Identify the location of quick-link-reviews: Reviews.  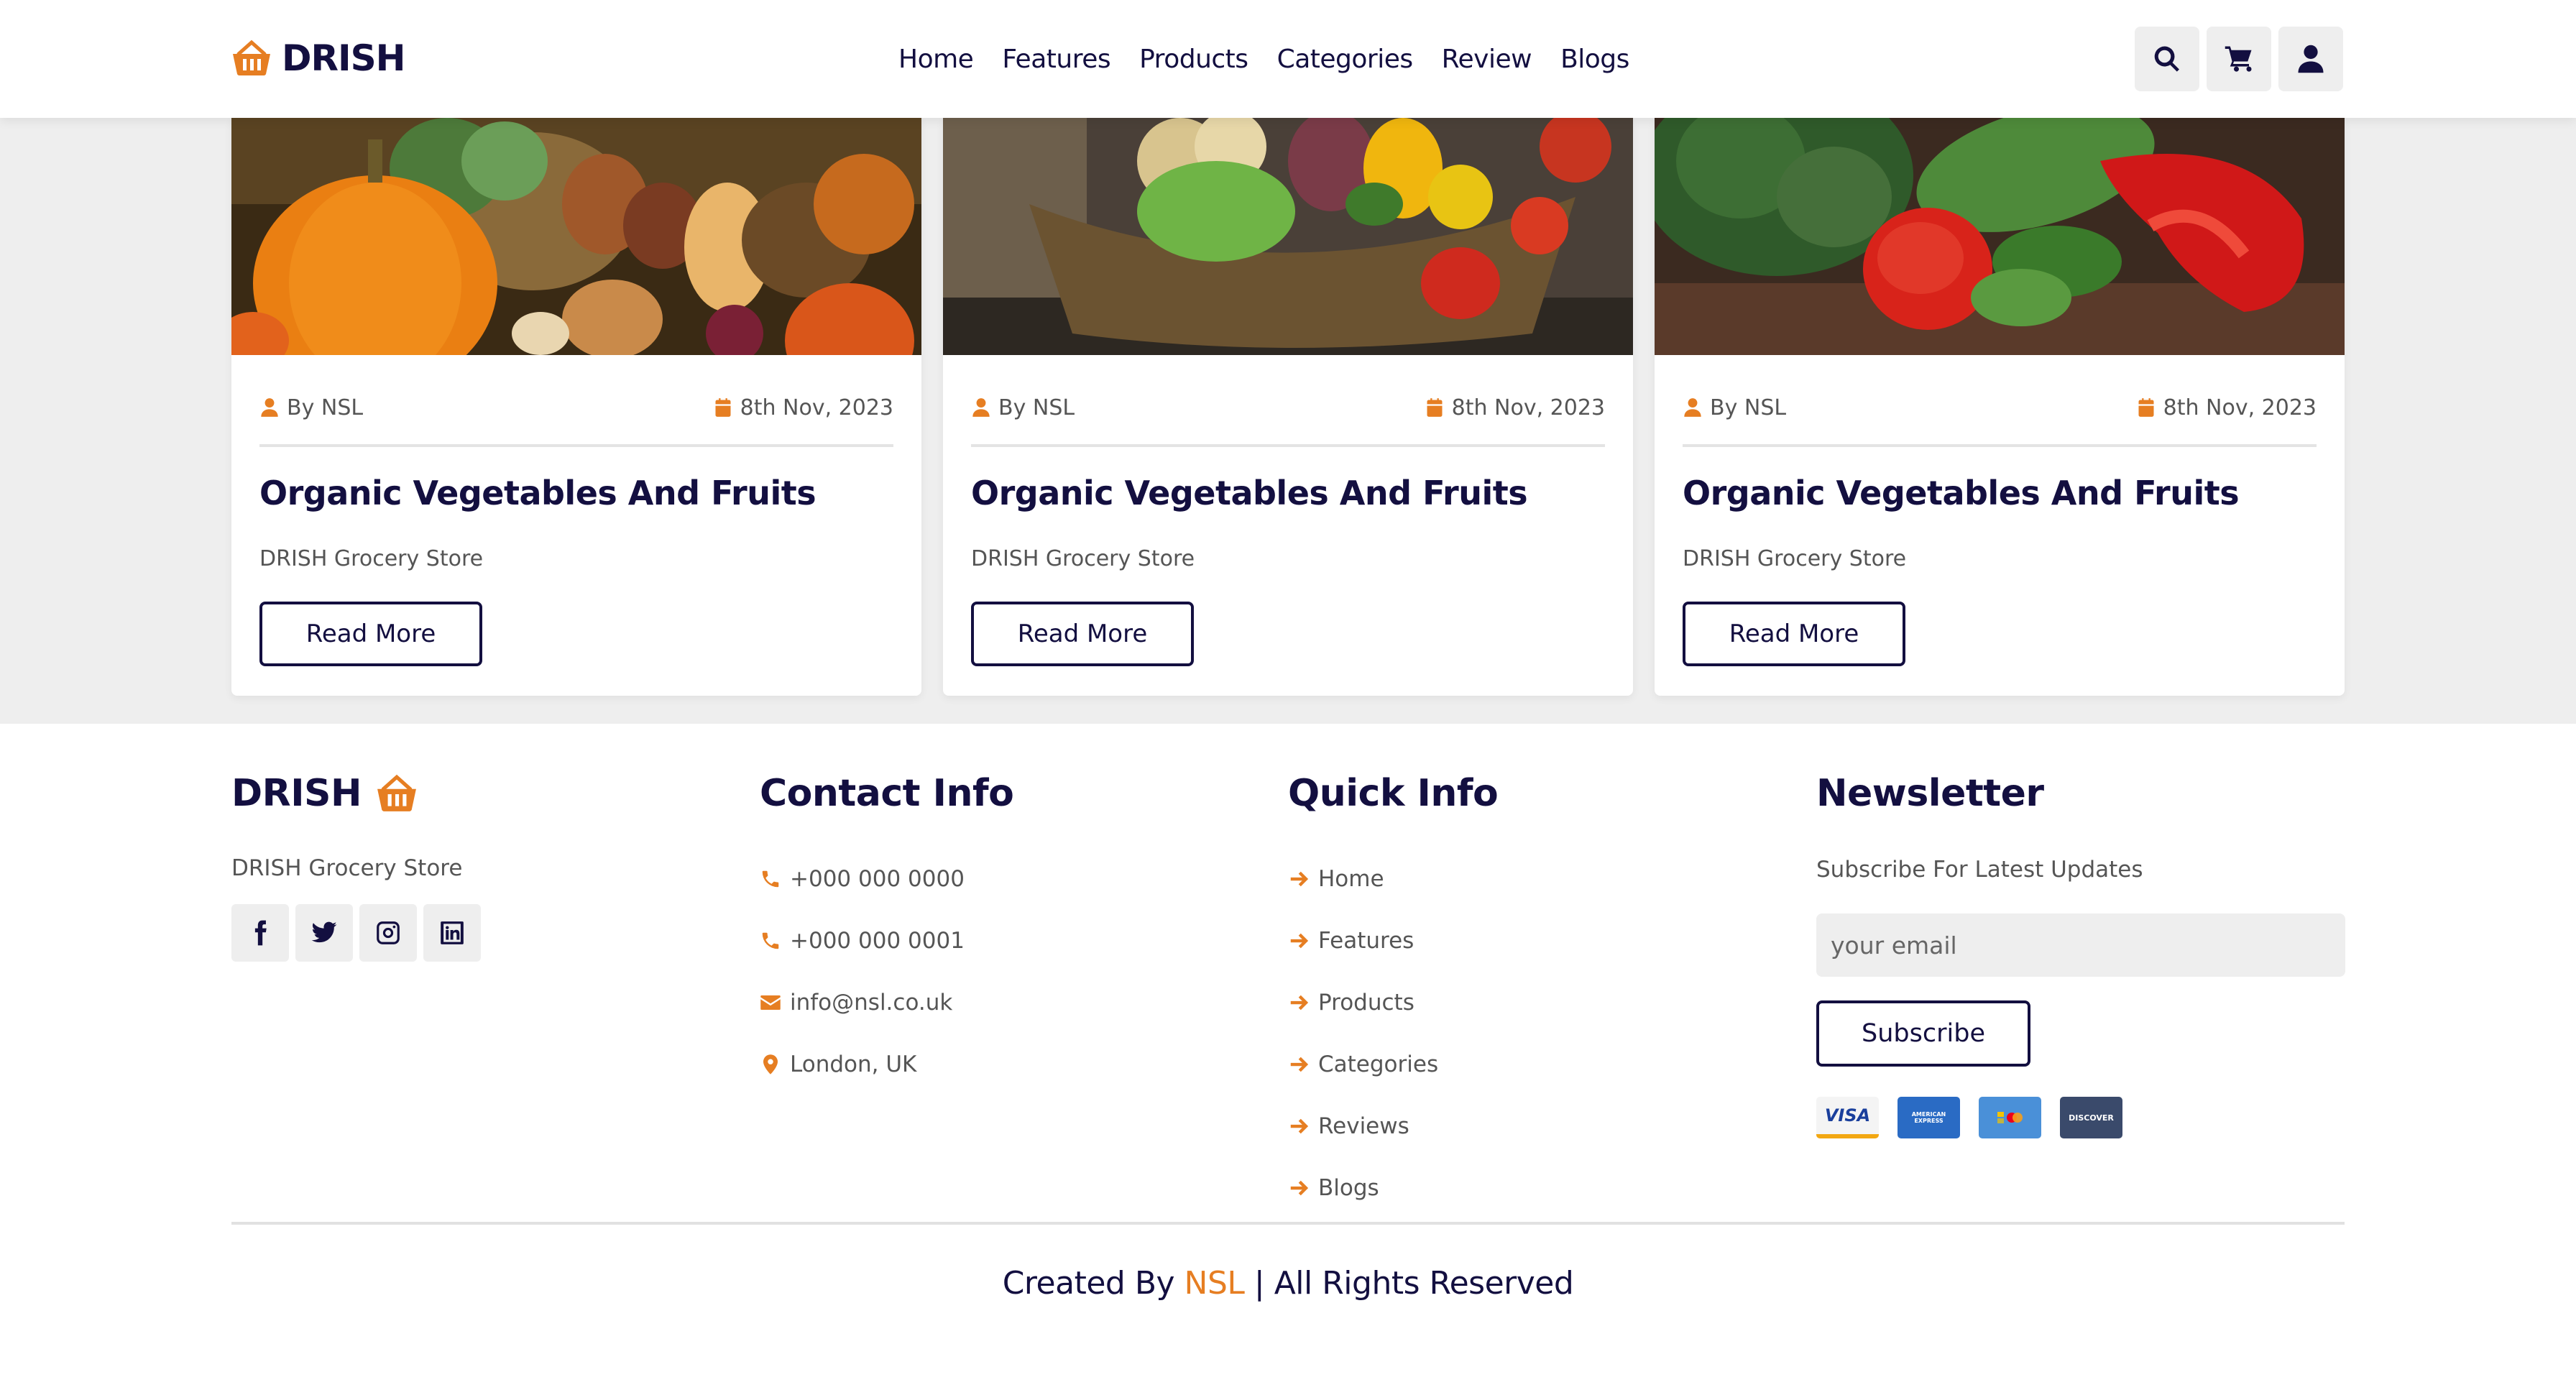
(1363, 1126).